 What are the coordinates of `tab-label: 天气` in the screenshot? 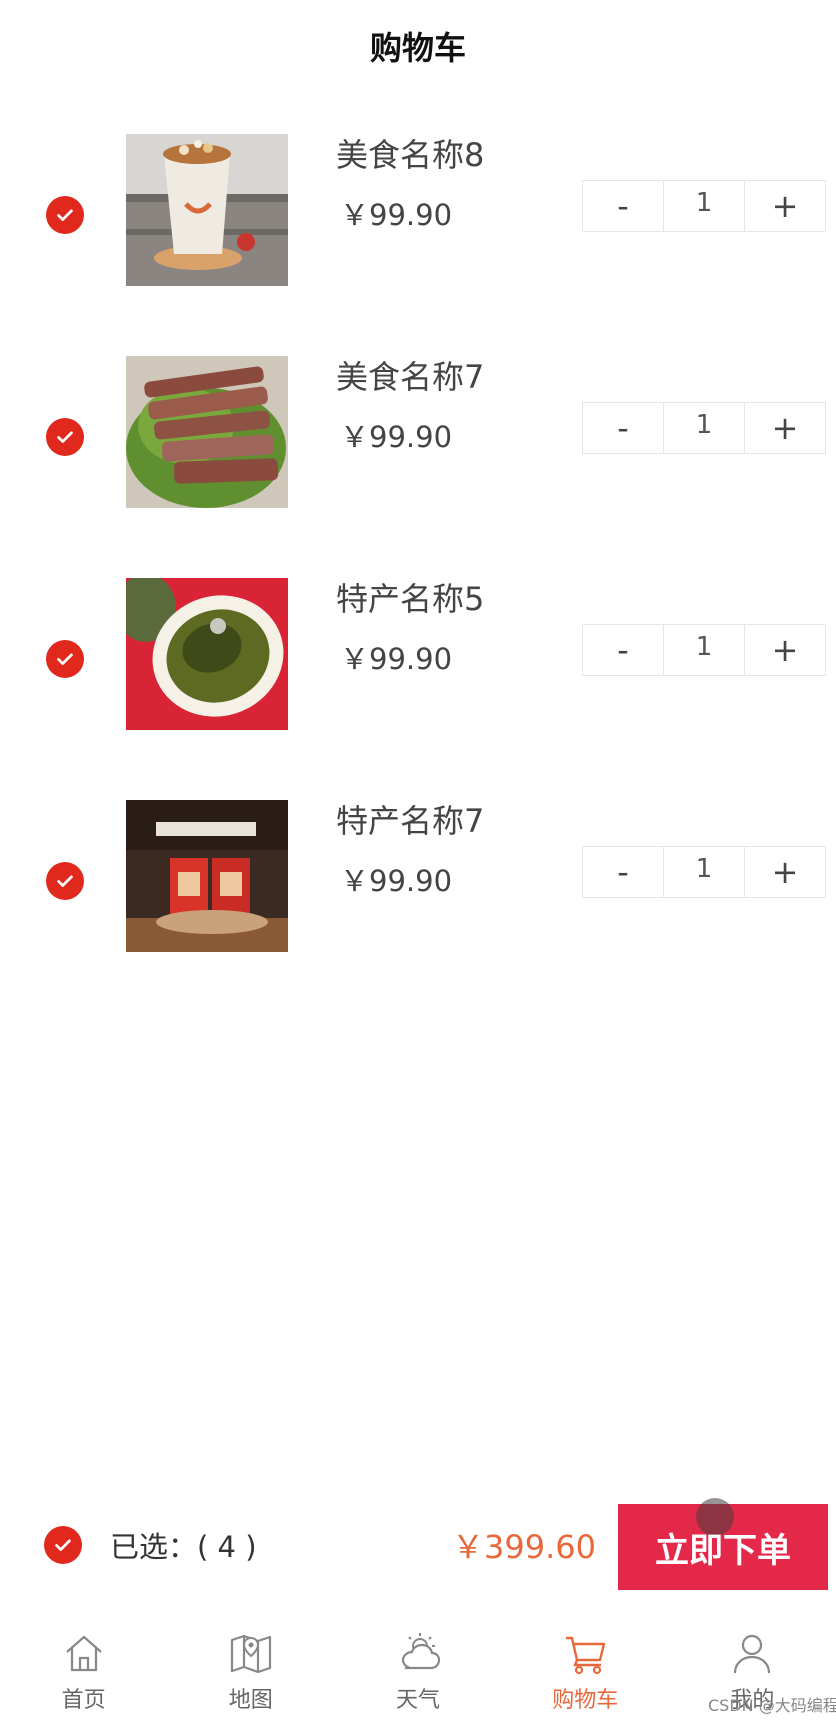 It's located at (418, 1700).